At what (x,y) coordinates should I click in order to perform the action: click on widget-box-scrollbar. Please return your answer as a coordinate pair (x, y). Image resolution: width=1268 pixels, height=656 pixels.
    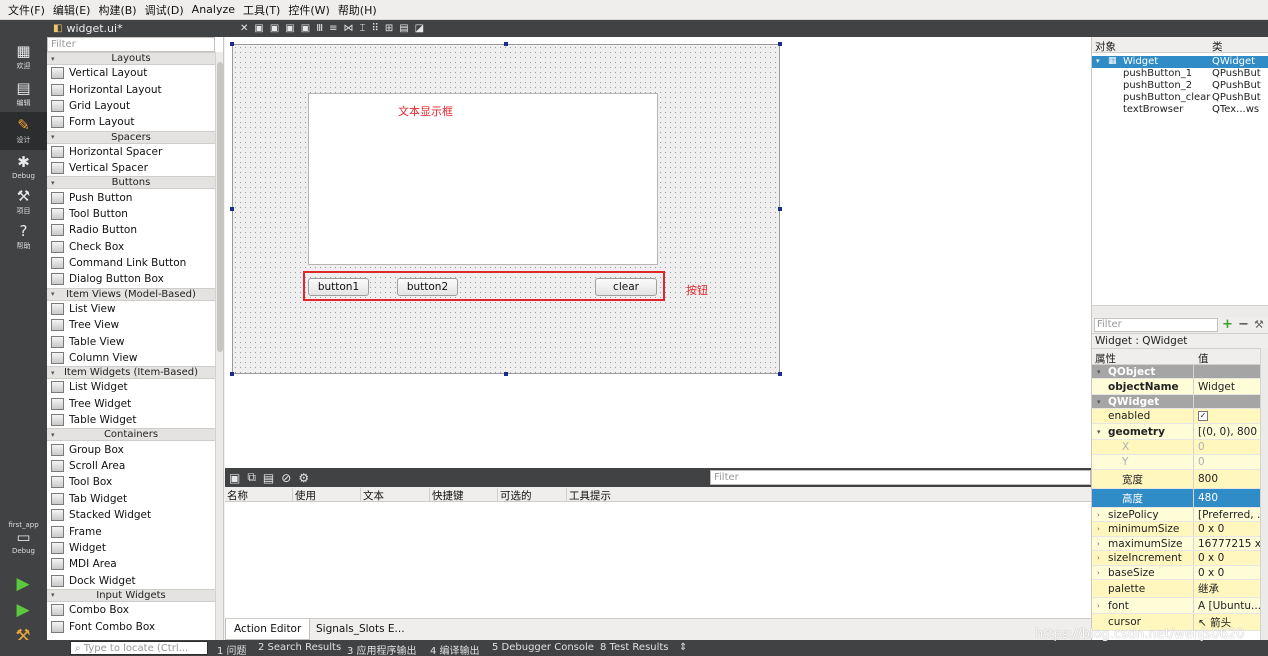
    Looking at the image, I should click on (219, 346).